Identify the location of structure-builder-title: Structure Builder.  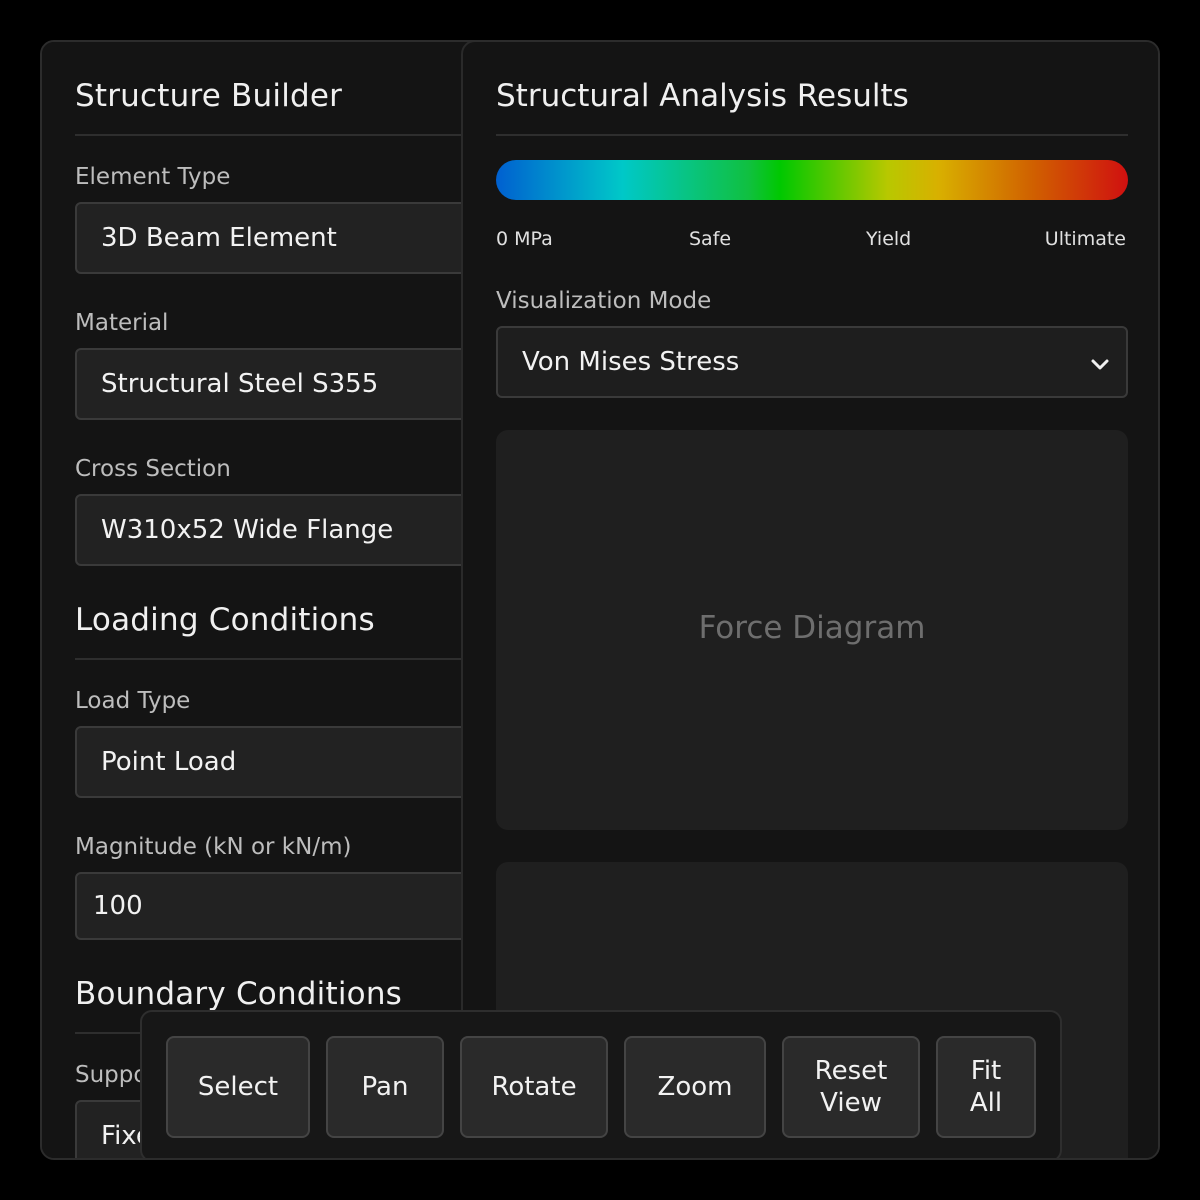
(209, 96).